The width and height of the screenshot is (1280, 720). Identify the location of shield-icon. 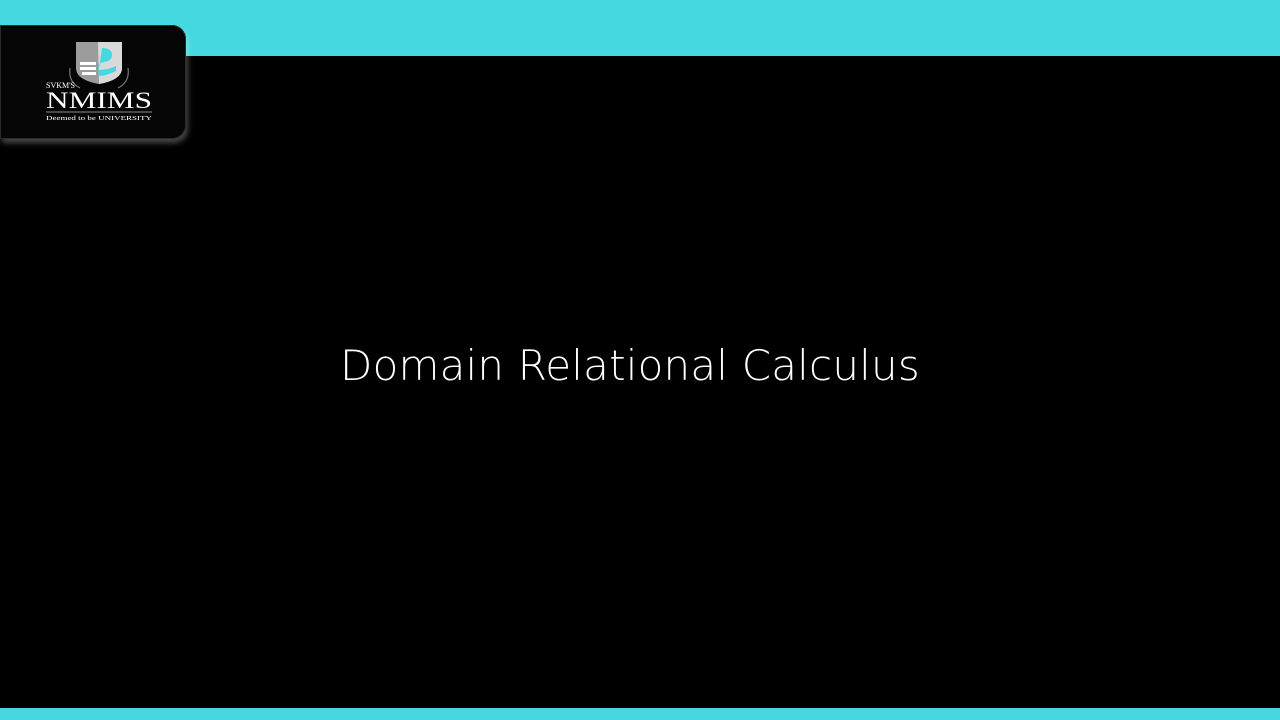
(99, 63).